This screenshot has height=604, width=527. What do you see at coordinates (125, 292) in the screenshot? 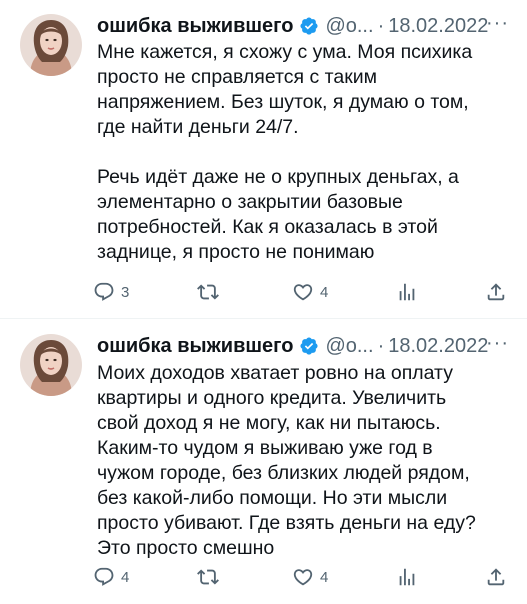
I see `reply-count: 3` at bounding box center [125, 292].